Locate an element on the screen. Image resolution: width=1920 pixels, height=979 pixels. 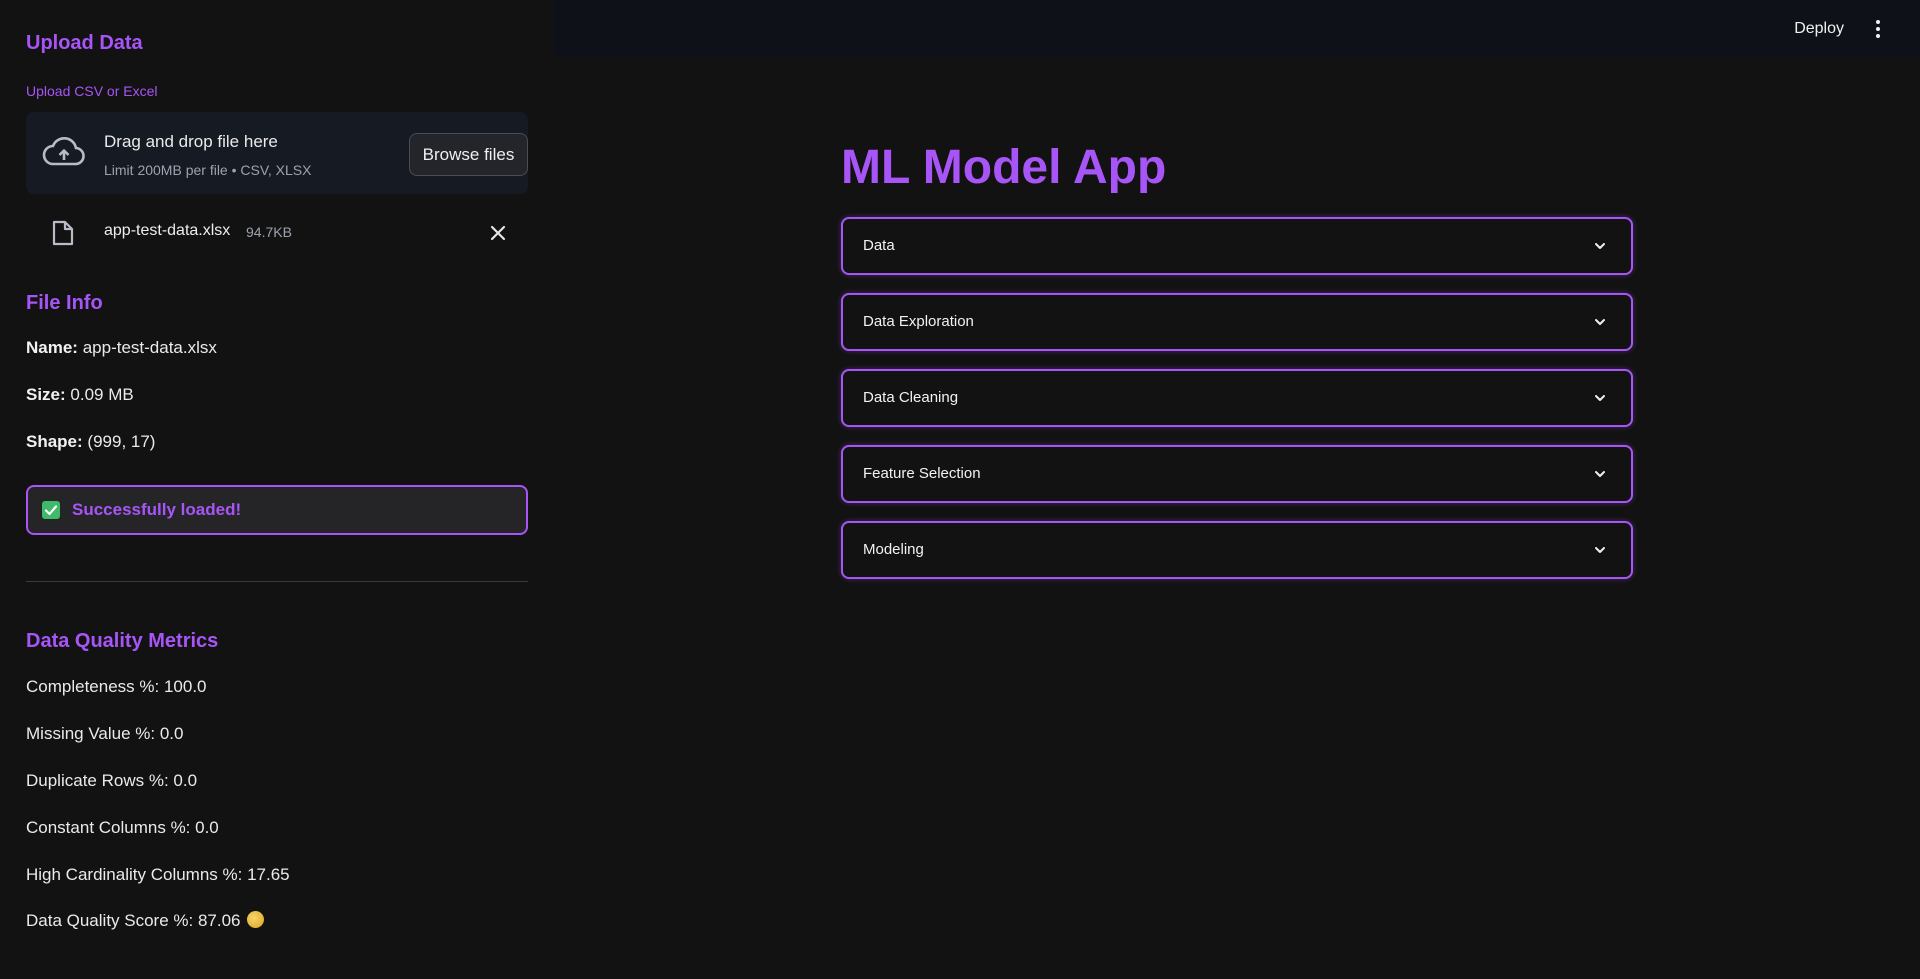
file-icon is located at coordinates (63, 233).